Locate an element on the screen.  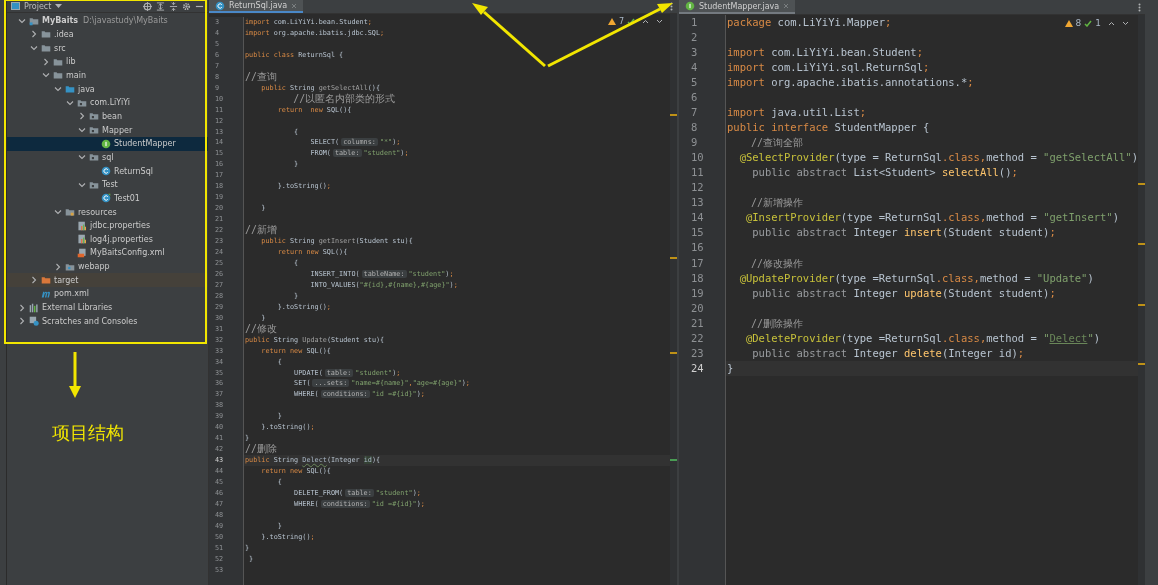
item-label: Scratches and Consoles is located at coordinates (90, 321).